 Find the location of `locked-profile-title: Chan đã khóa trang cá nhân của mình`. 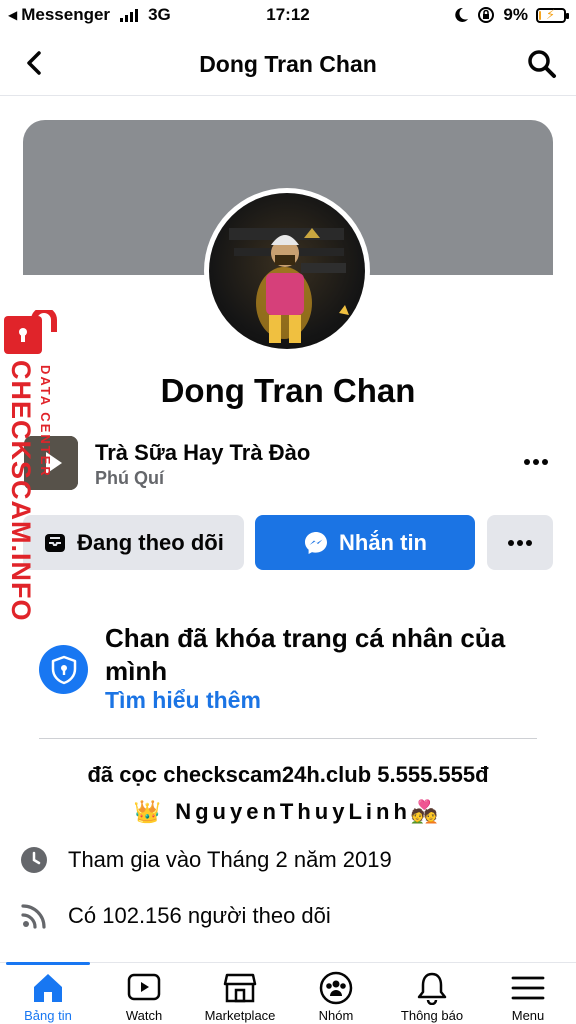

locked-profile-title: Chan đã khóa trang cá nhân của mình is located at coordinates (305, 654).